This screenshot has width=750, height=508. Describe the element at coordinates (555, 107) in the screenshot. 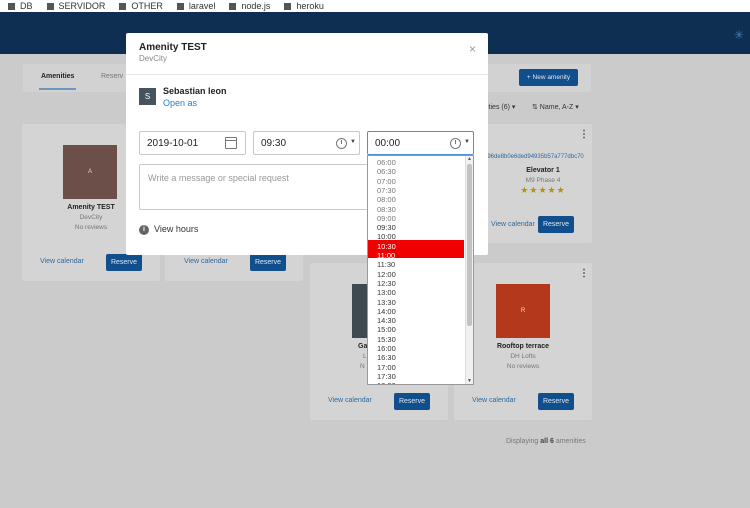

I see `sort-dropdown: ⇅ Name, A-Z ▾` at that location.